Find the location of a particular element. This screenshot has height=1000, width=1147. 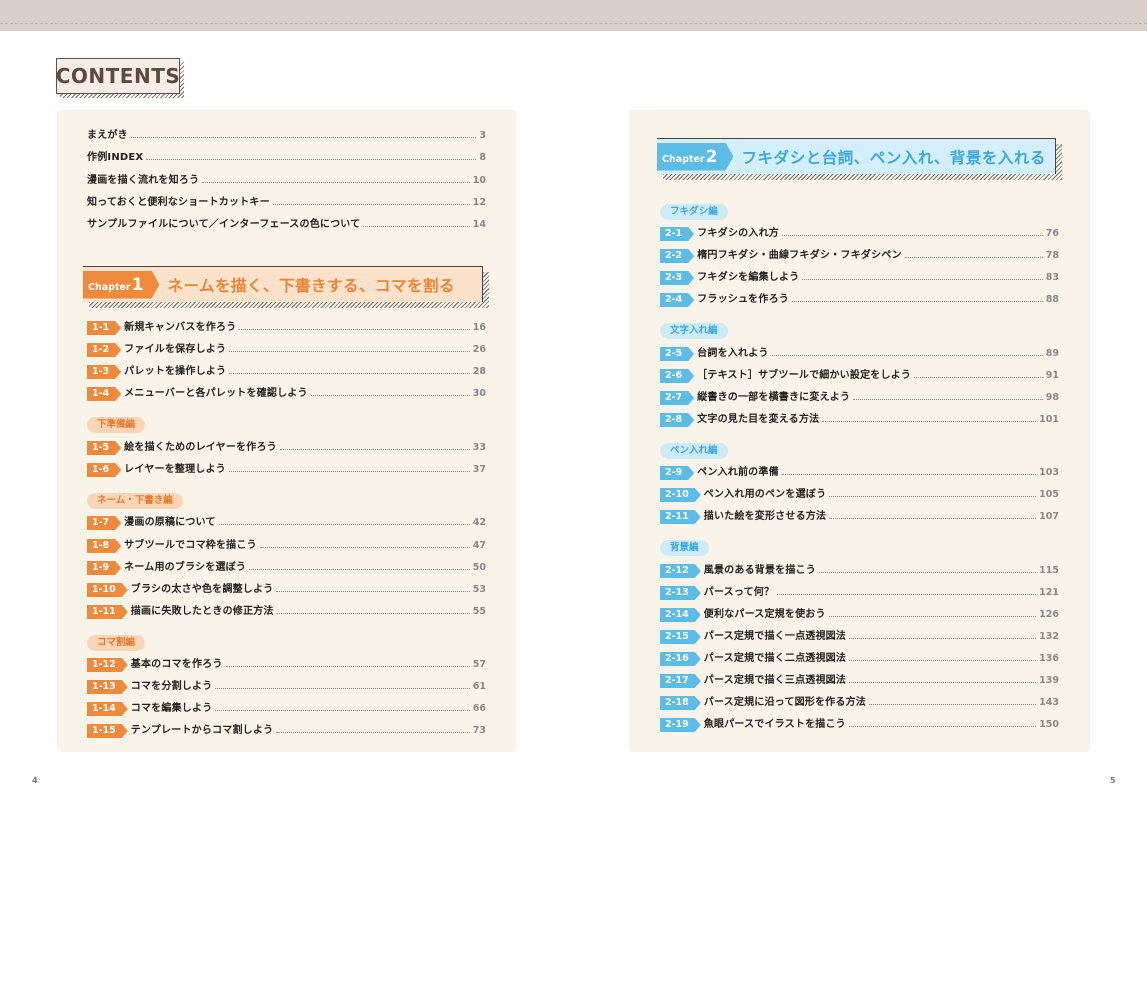

toc-entry: 1-13 コマを分割しよう 61 is located at coordinates (286, 687).